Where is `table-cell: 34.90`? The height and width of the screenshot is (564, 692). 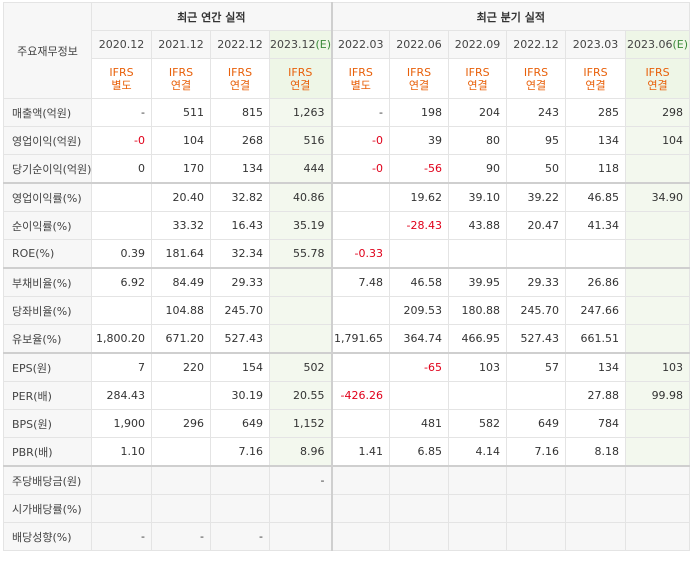 table-cell: 34.90 is located at coordinates (658, 197).